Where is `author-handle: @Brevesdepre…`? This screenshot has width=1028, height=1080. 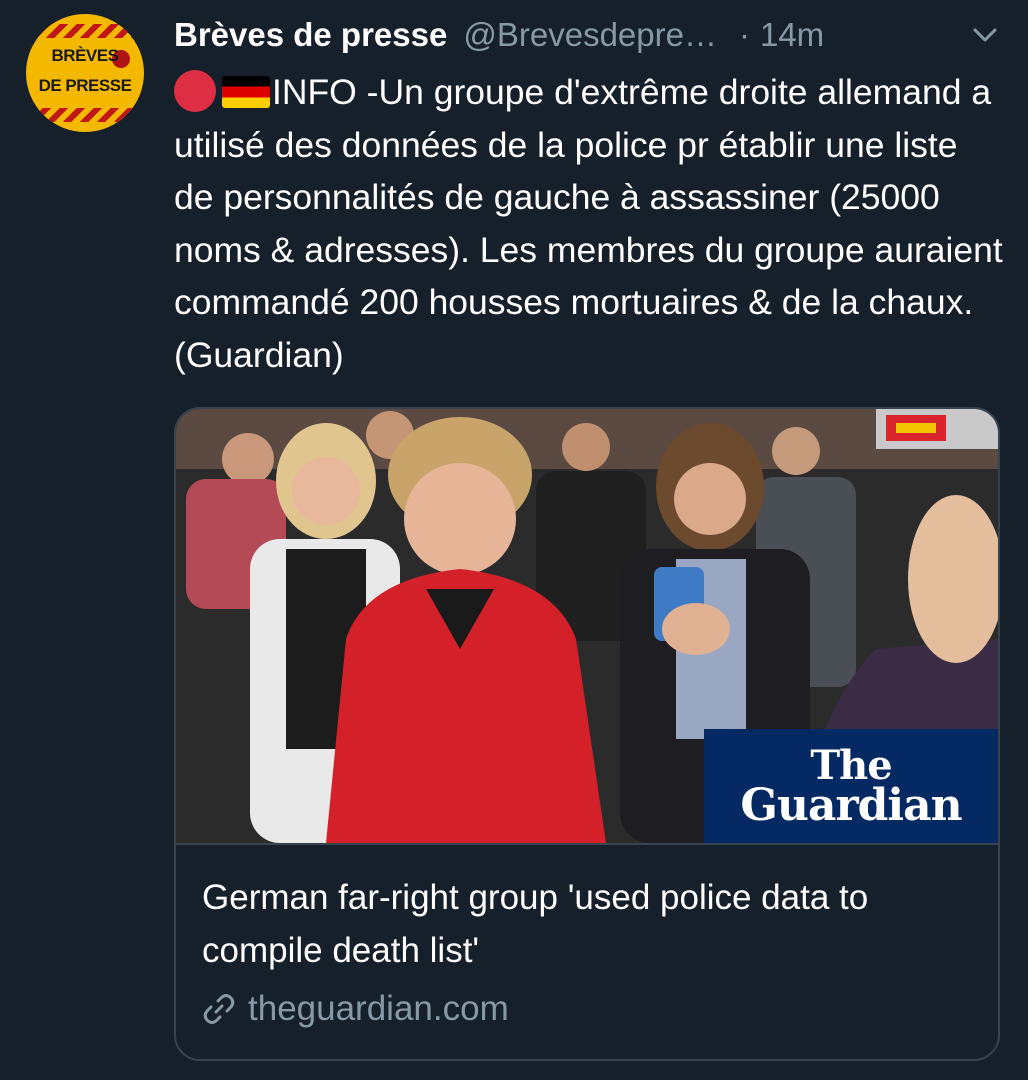 author-handle: @Brevesdepre… is located at coordinates (590, 35).